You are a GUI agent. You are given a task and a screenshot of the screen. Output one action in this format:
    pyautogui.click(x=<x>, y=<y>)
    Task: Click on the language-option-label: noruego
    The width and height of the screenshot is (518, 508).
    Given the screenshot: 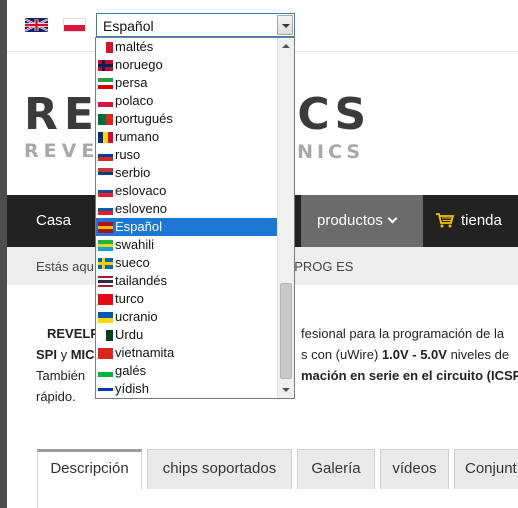 What is the action you would take?
    pyautogui.click(x=139, y=64)
    